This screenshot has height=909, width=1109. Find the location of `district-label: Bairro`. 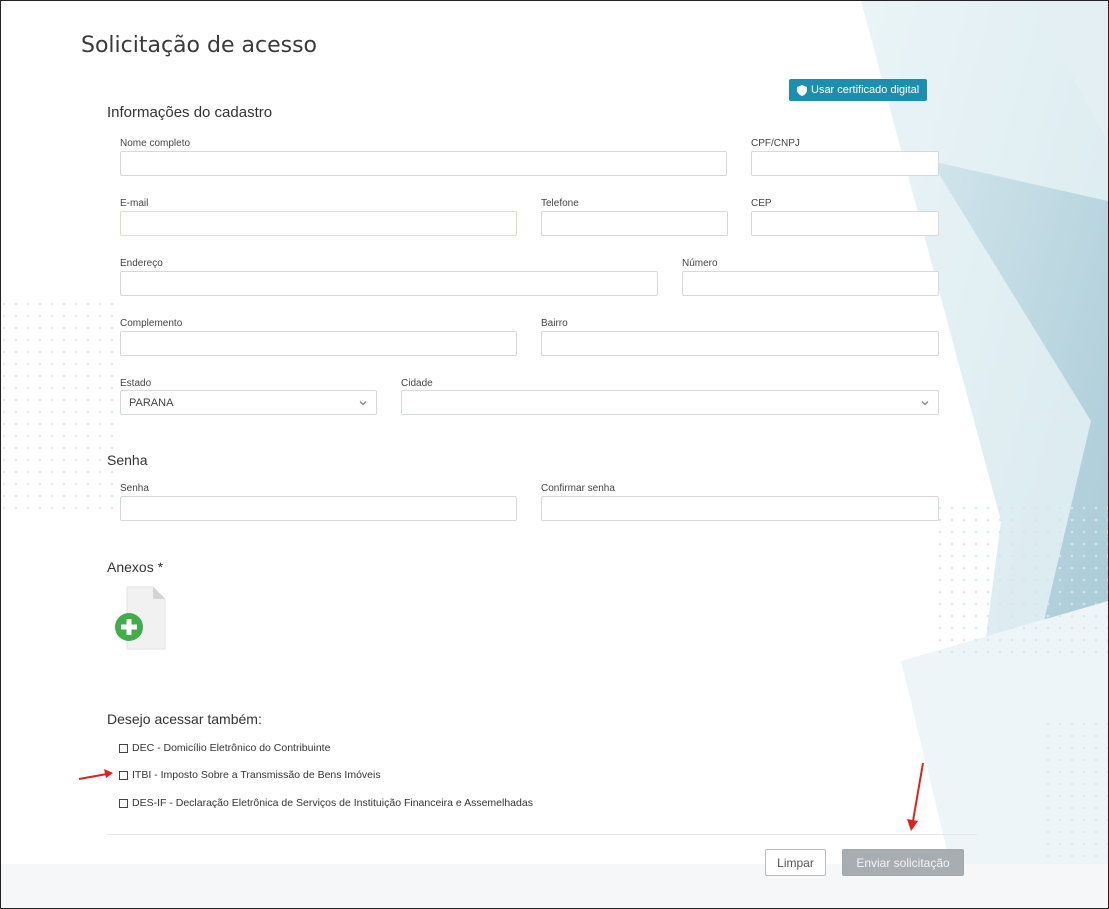

district-label: Bairro is located at coordinates (554, 323).